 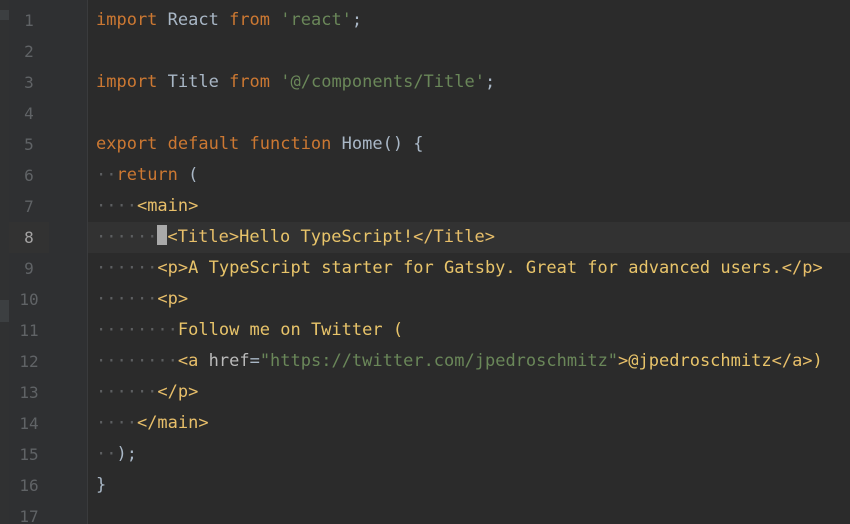 I want to click on code-token: (, so click(x=193, y=175).